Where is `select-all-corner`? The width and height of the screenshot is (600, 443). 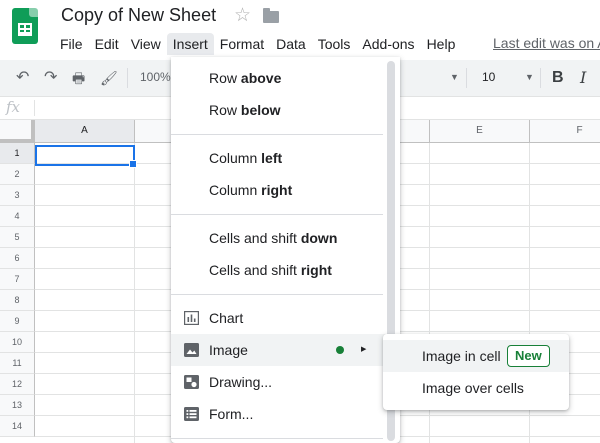
select-all-corner is located at coordinates (17, 131).